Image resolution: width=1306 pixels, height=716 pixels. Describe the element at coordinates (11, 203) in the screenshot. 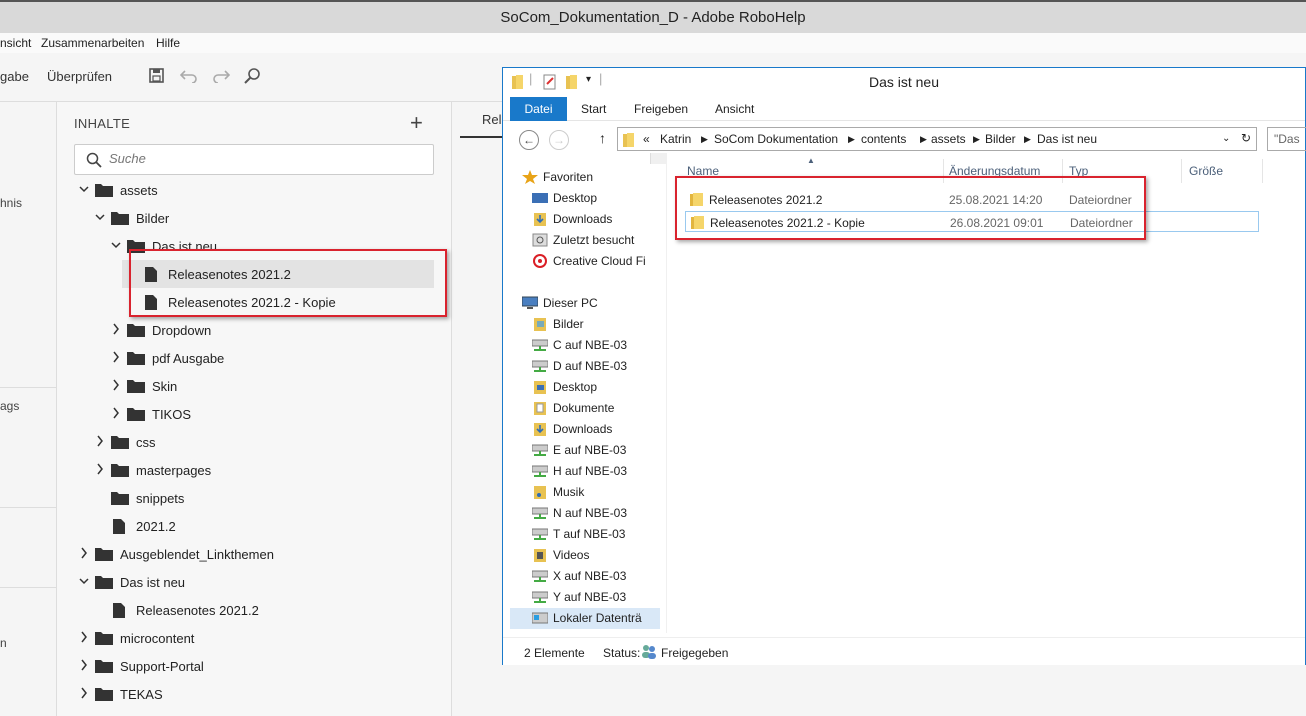

I see `rail-label-verzeichnis: hnis` at that location.